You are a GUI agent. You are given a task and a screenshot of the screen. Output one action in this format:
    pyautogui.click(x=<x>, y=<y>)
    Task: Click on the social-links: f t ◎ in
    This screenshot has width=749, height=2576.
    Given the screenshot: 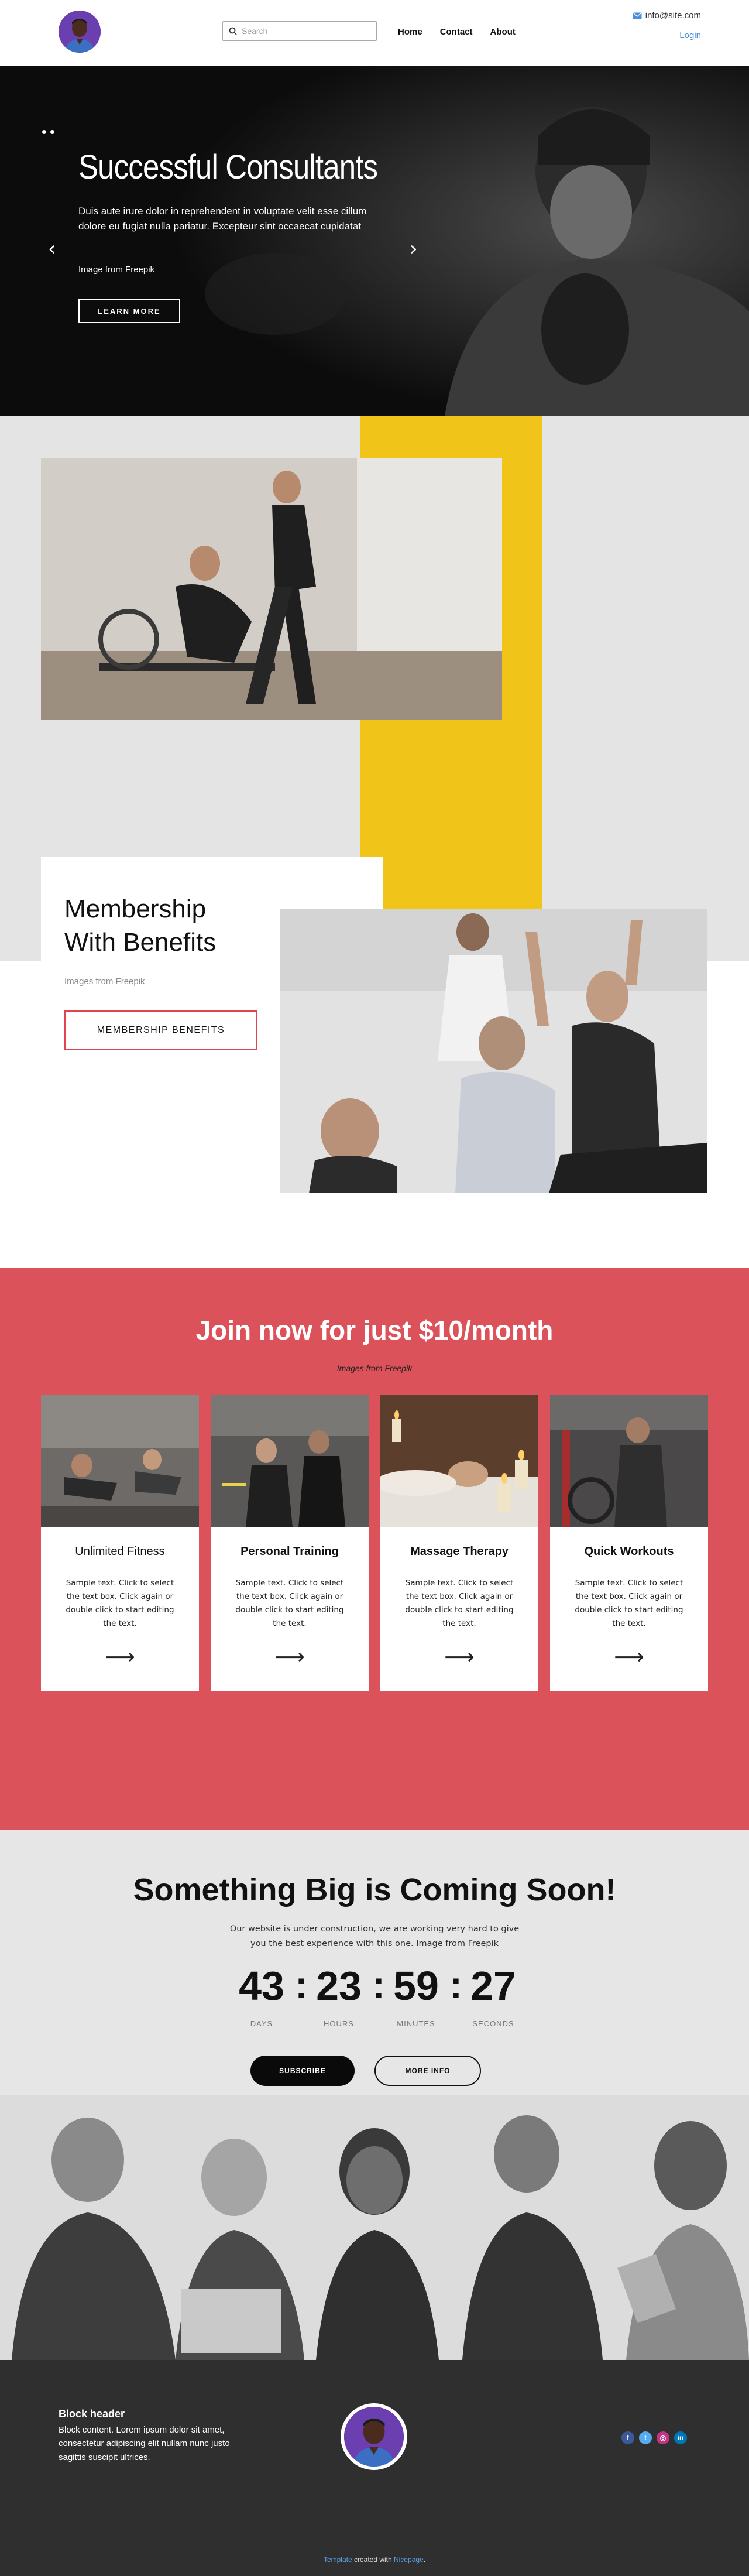 What is the action you would take?
    pyautogui.click(x=654, y=2437)
    